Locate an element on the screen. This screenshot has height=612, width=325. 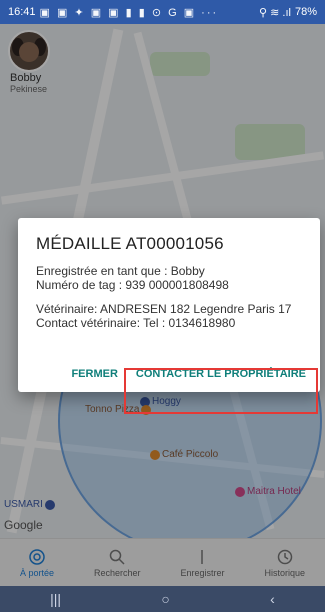
signal-icons: ⚲ ≋ .ıl is located at coordinates (275, 12).